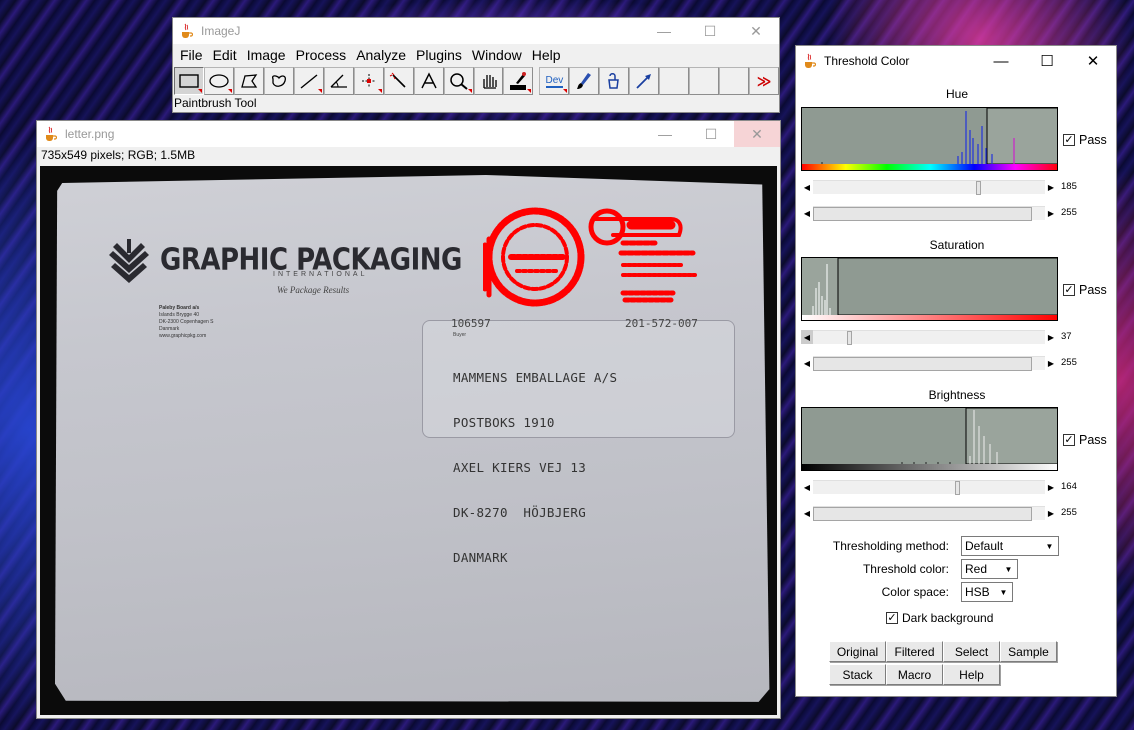 The width and height of the screenshot is (1134, 730). Describe the element at coordinates (497, 55) in the screenshot. I see `menu-window: Window` at that location.